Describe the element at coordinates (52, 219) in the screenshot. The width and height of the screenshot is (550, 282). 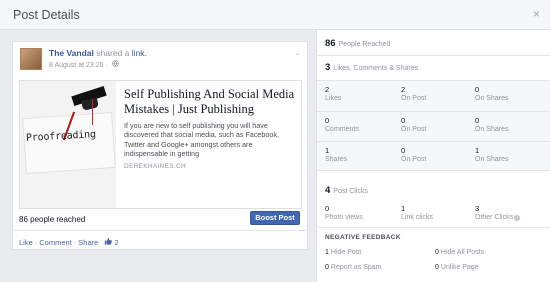
I see `people-reached-text: 86 people reached` at that location.